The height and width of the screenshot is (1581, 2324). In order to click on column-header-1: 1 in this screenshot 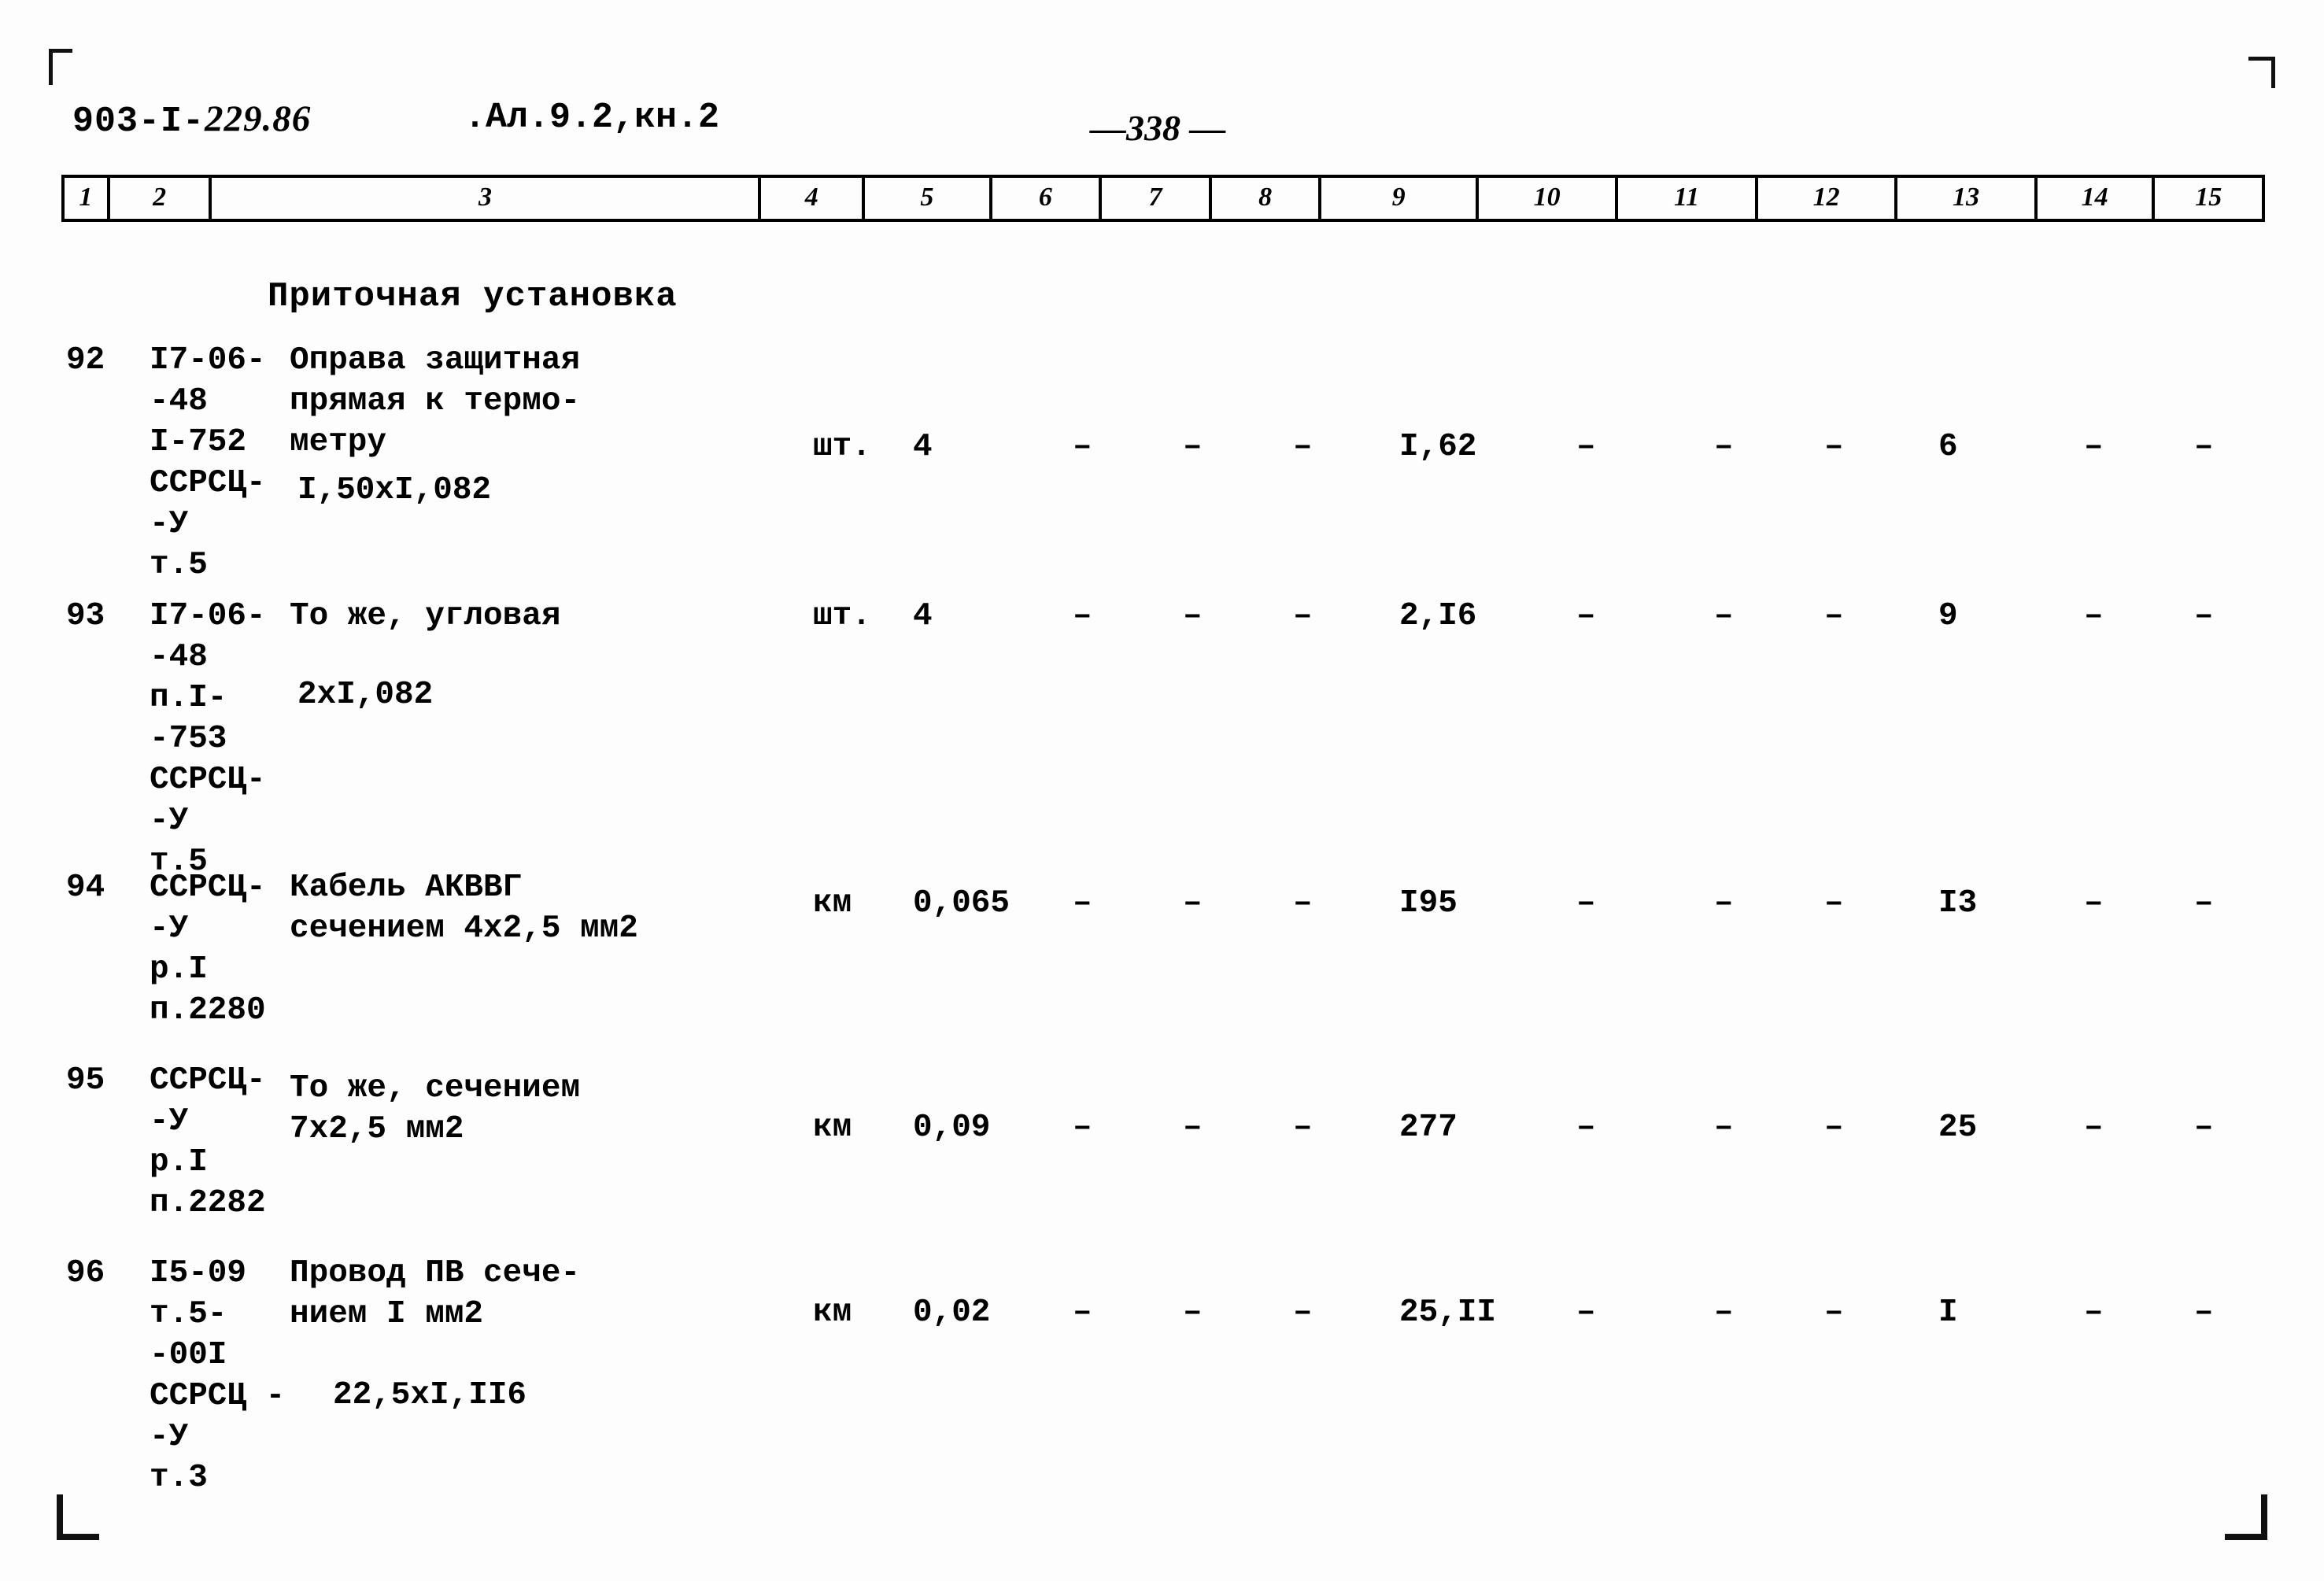, I will do `click(87, 199)`.